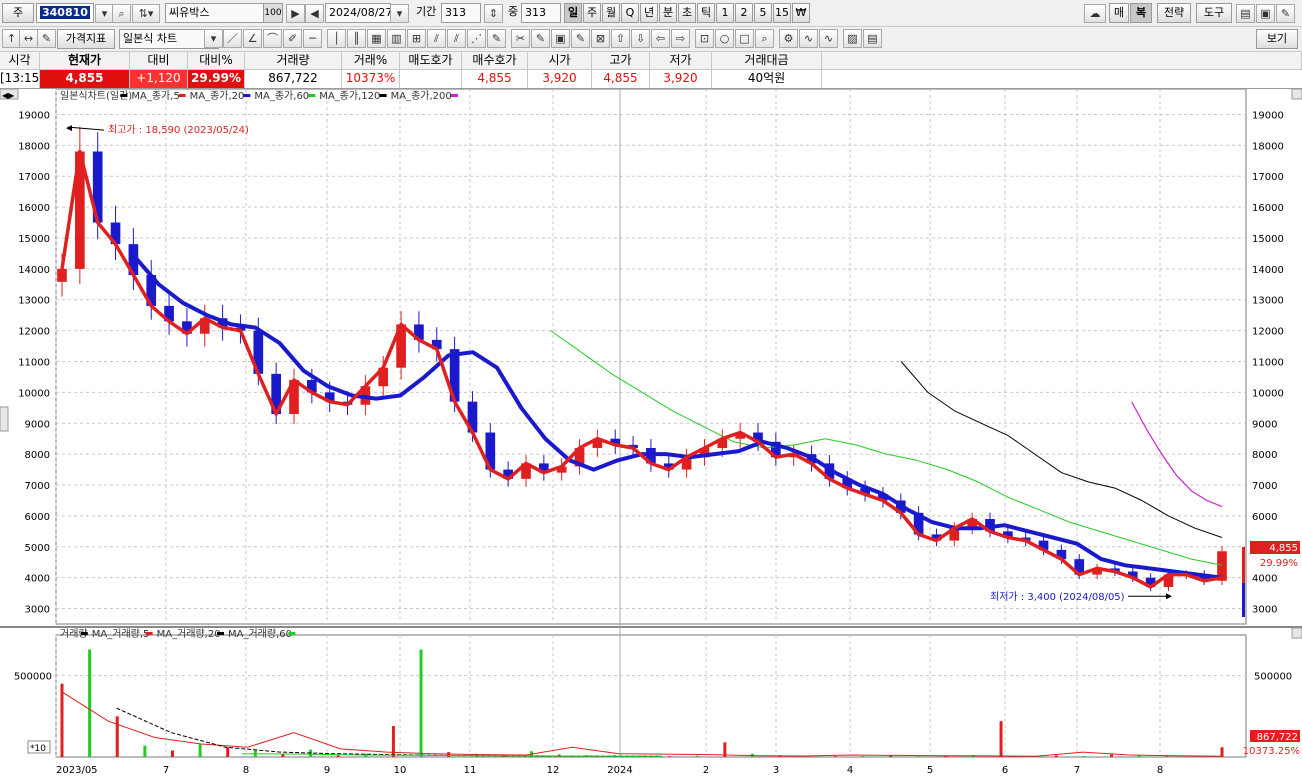 The image size is (1302, 777). Describe the element at coordinates (687, 13) in the screenshot. I see `timeframe-6: 초` at that location.